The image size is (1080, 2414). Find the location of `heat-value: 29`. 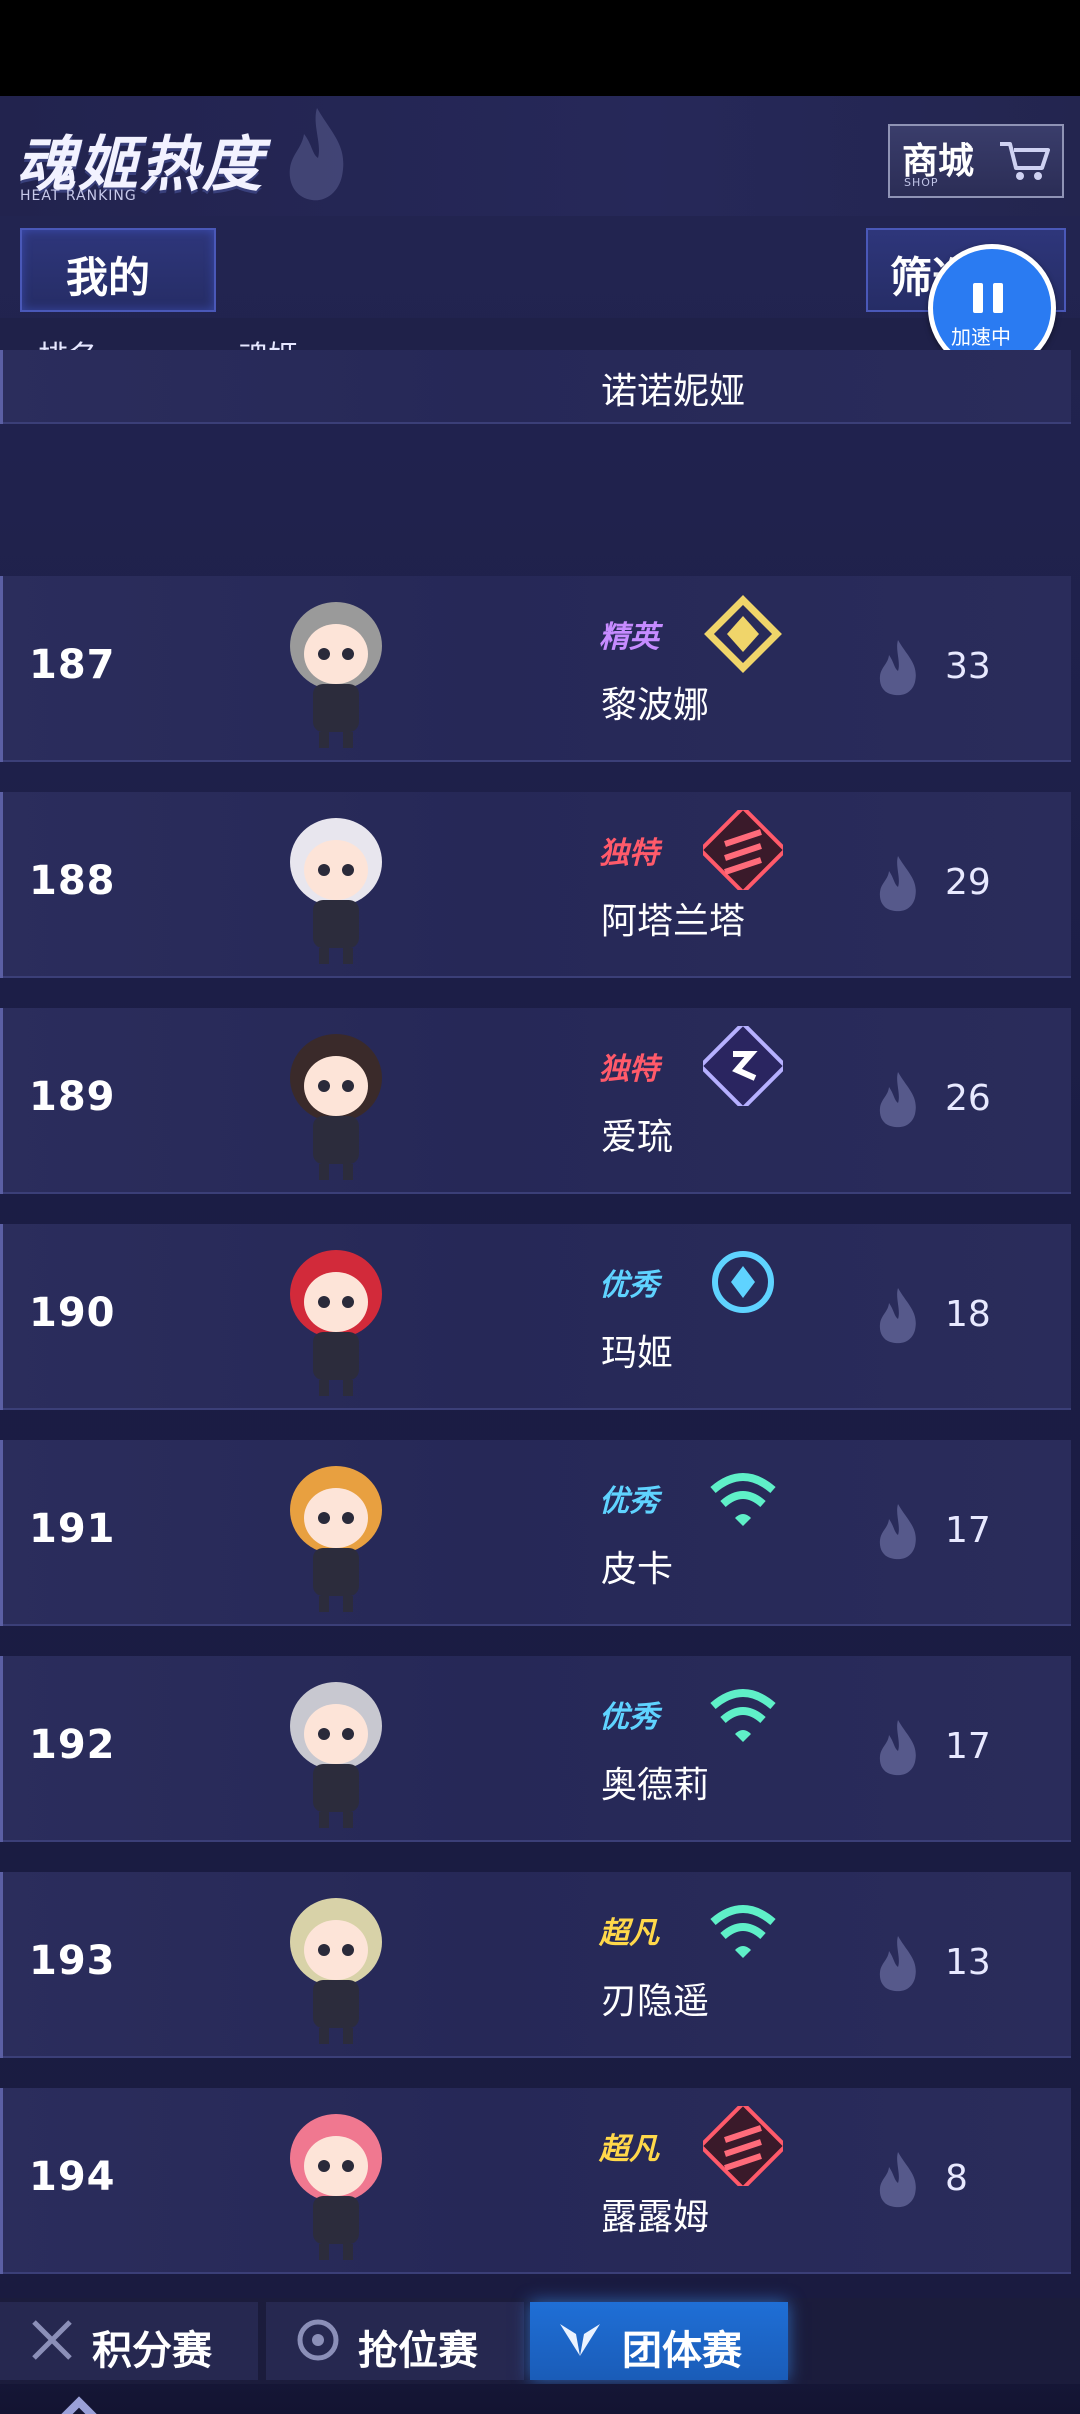

heat-value: 29 is located at coordinates (968, 882).